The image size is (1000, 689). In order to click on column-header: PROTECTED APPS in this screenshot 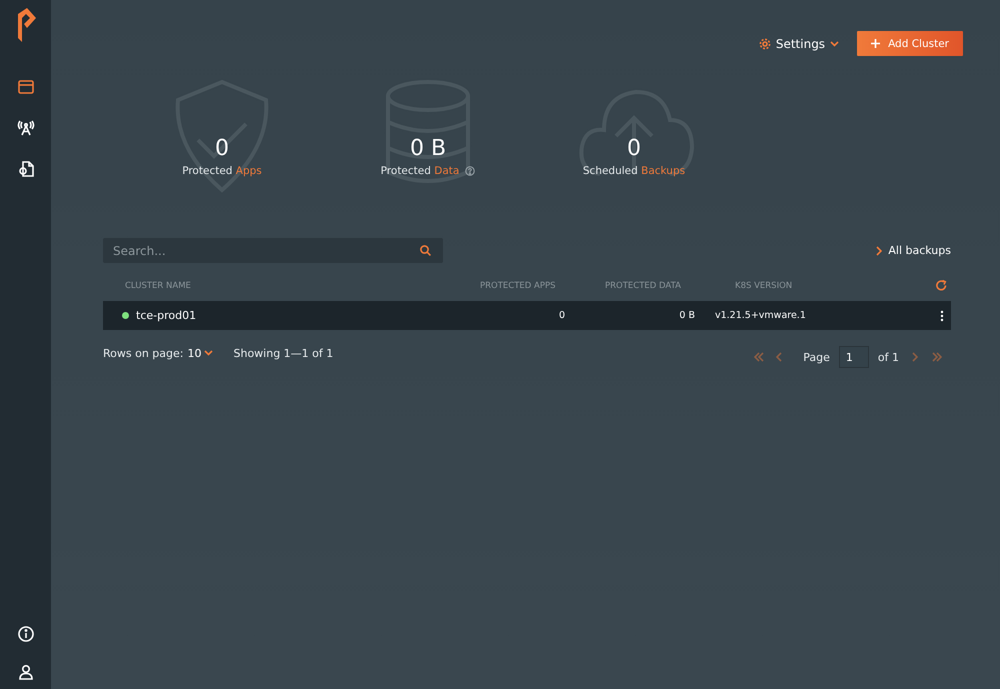, I will do `click(518, 285)`.